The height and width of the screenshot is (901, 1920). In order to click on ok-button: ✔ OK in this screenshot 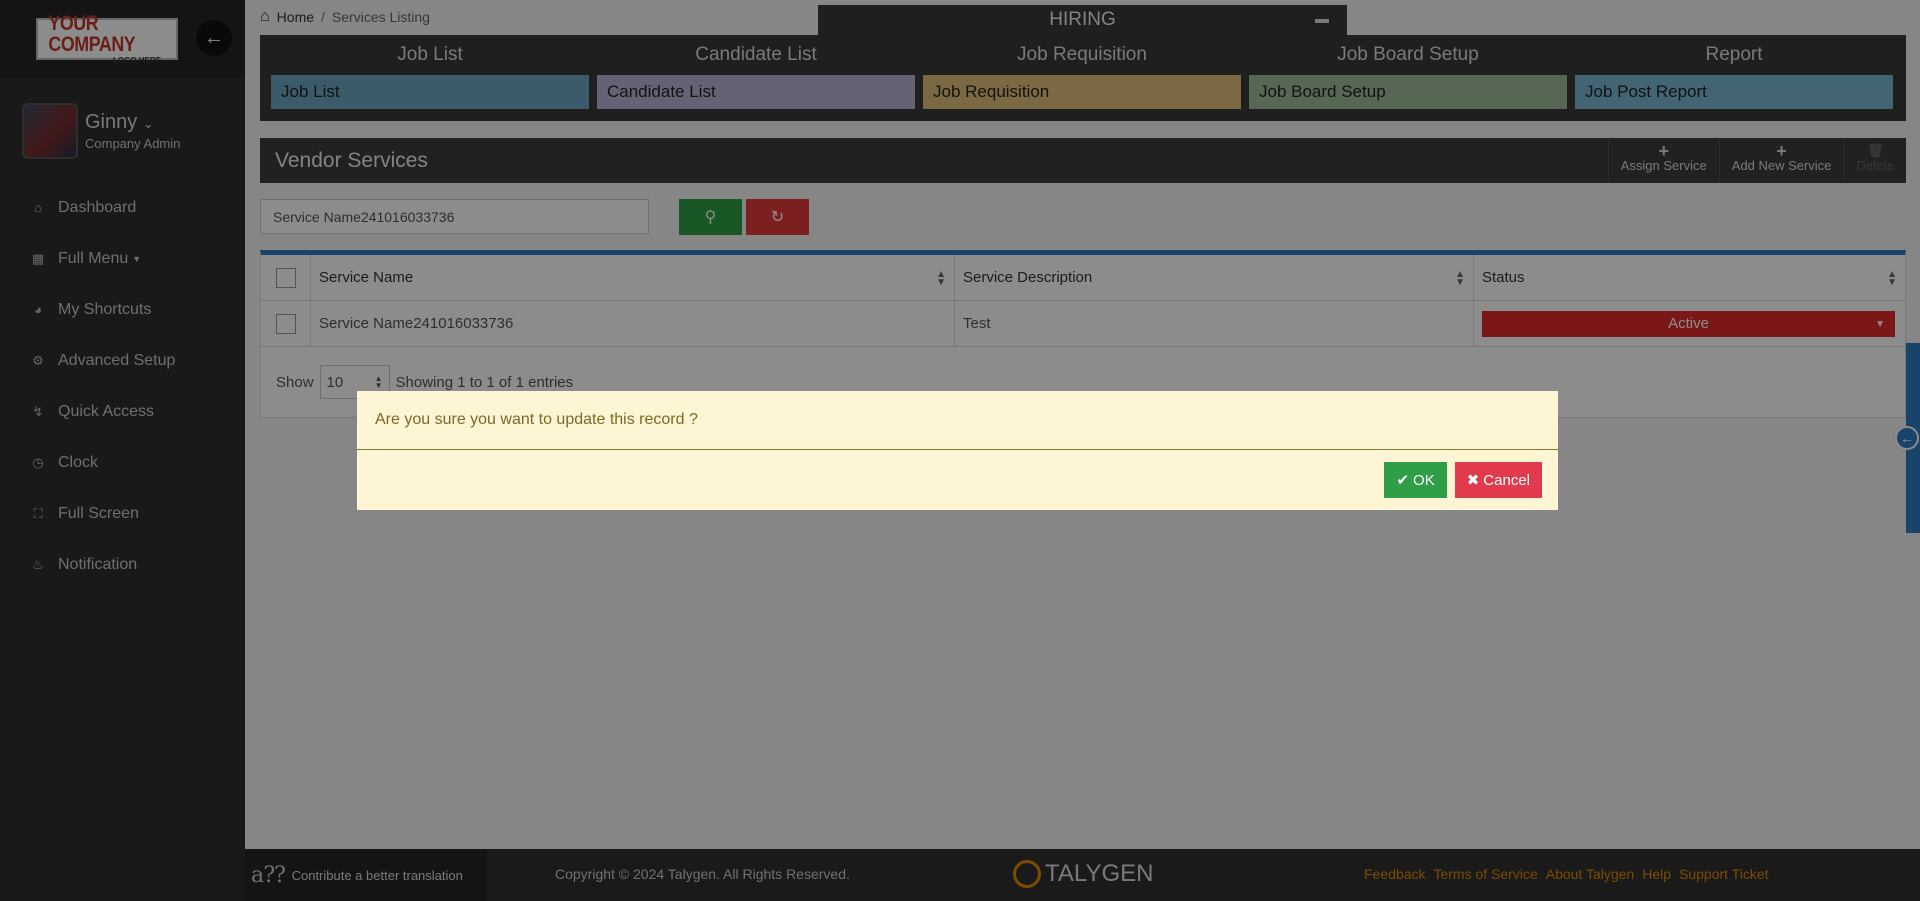, I will do `click(1415, 480)`.